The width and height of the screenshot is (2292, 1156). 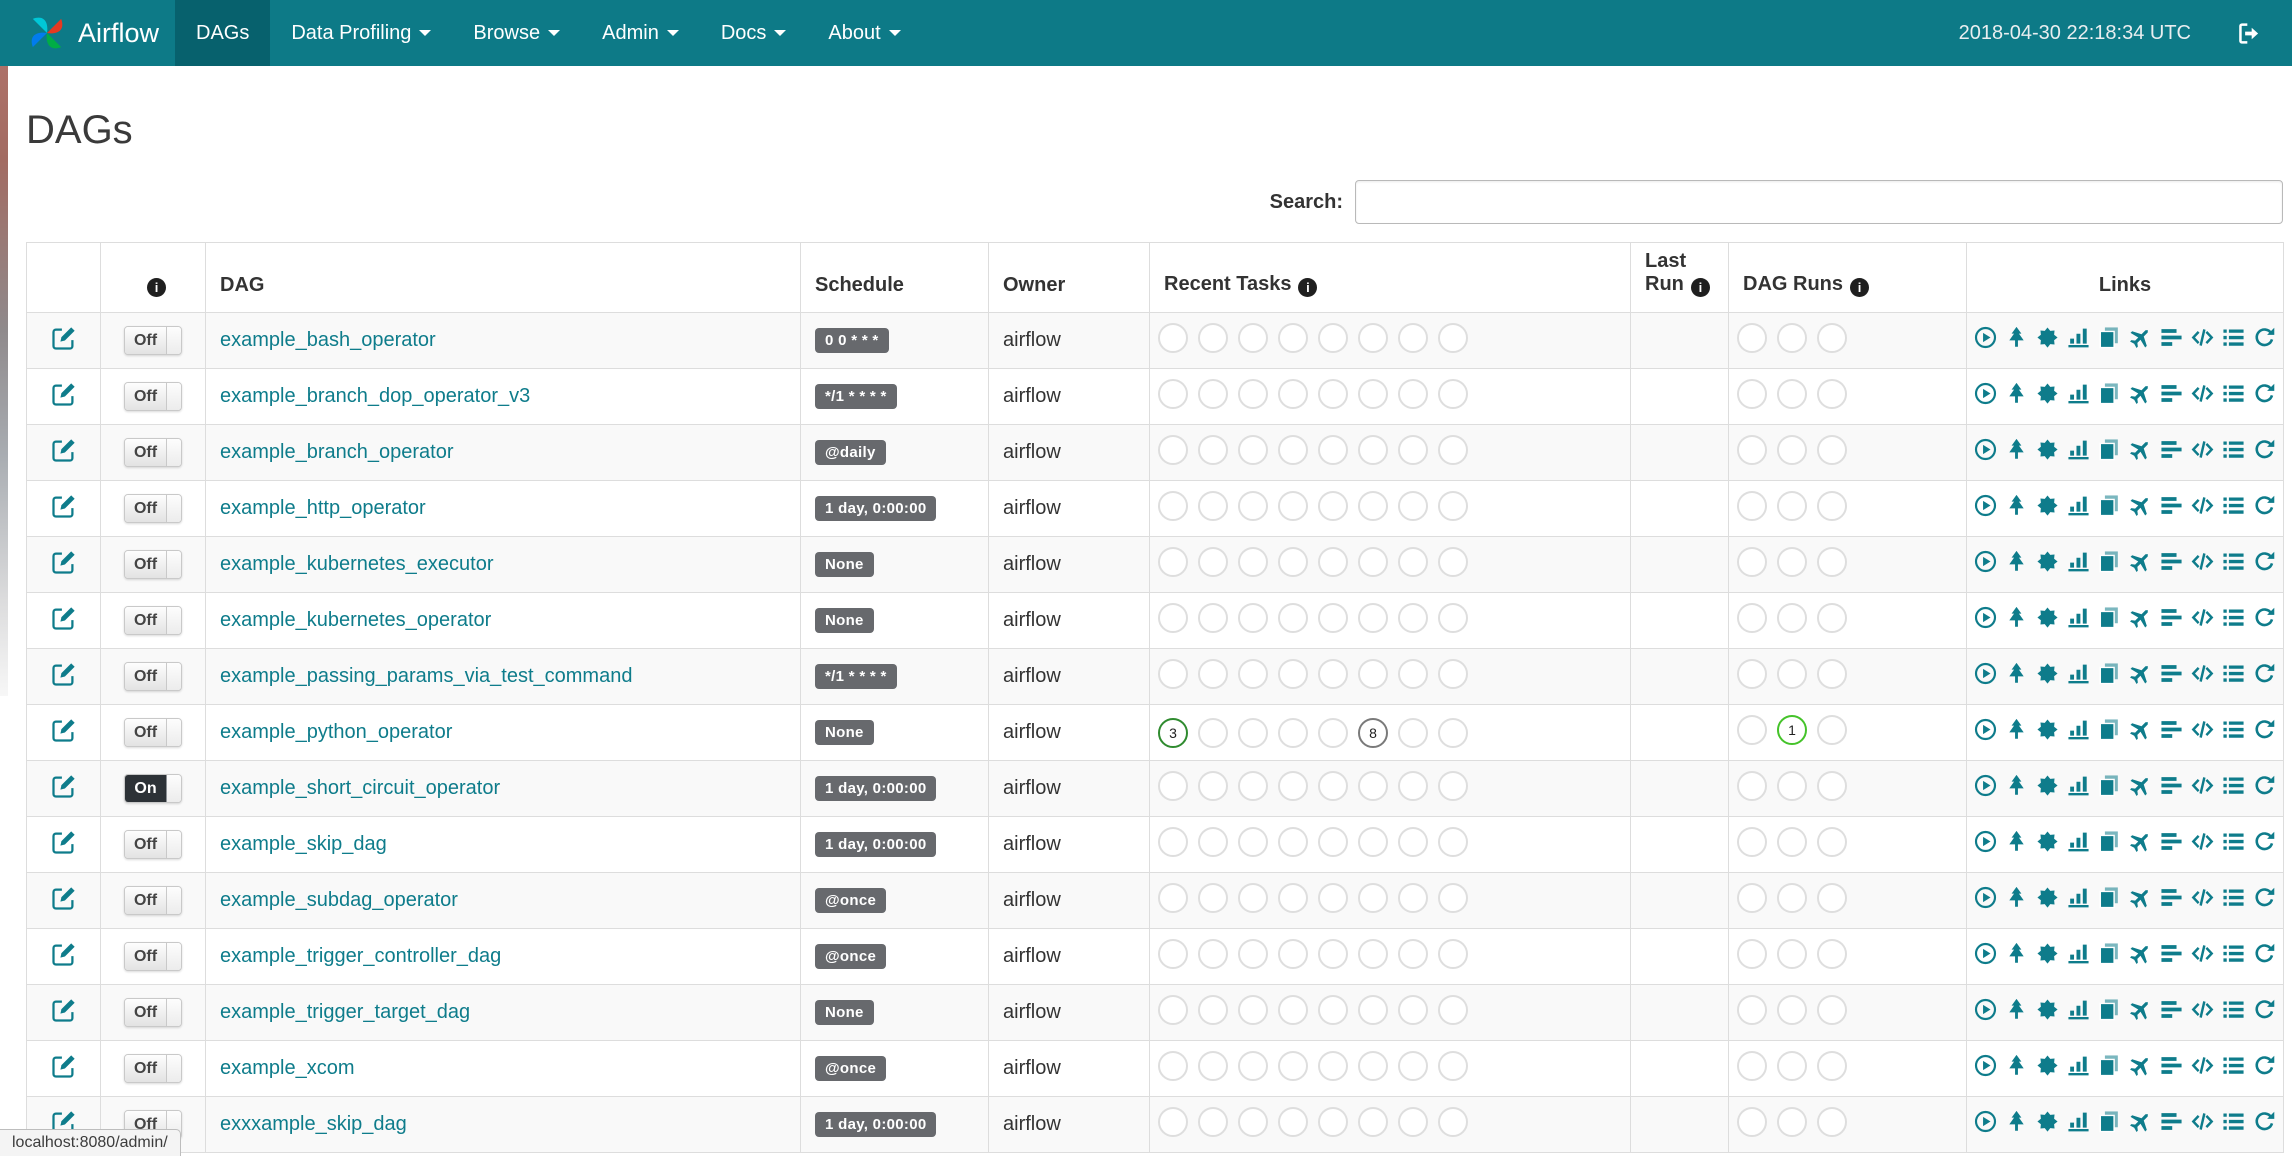 What do you see at coordinates (516, 33) in the screenshot?
I see `nav-item-browse: Browse` at bounding box center [516, 33].